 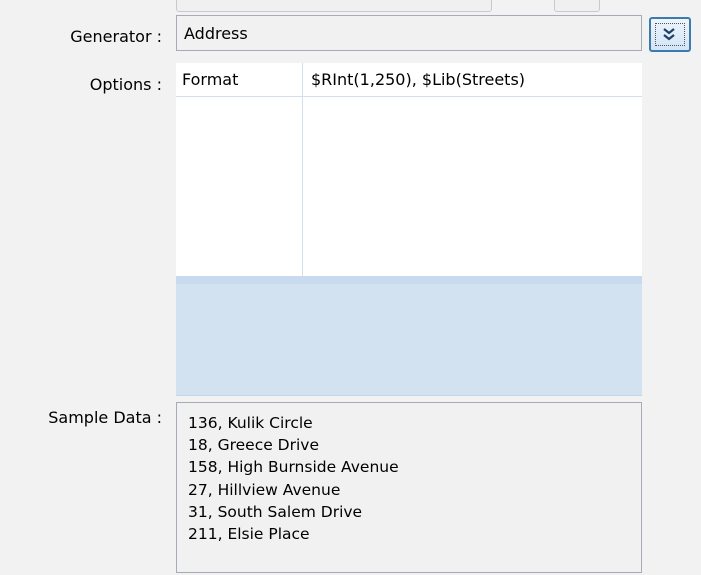 I want to click on options-label: Options :, so click(x=125, y=84).